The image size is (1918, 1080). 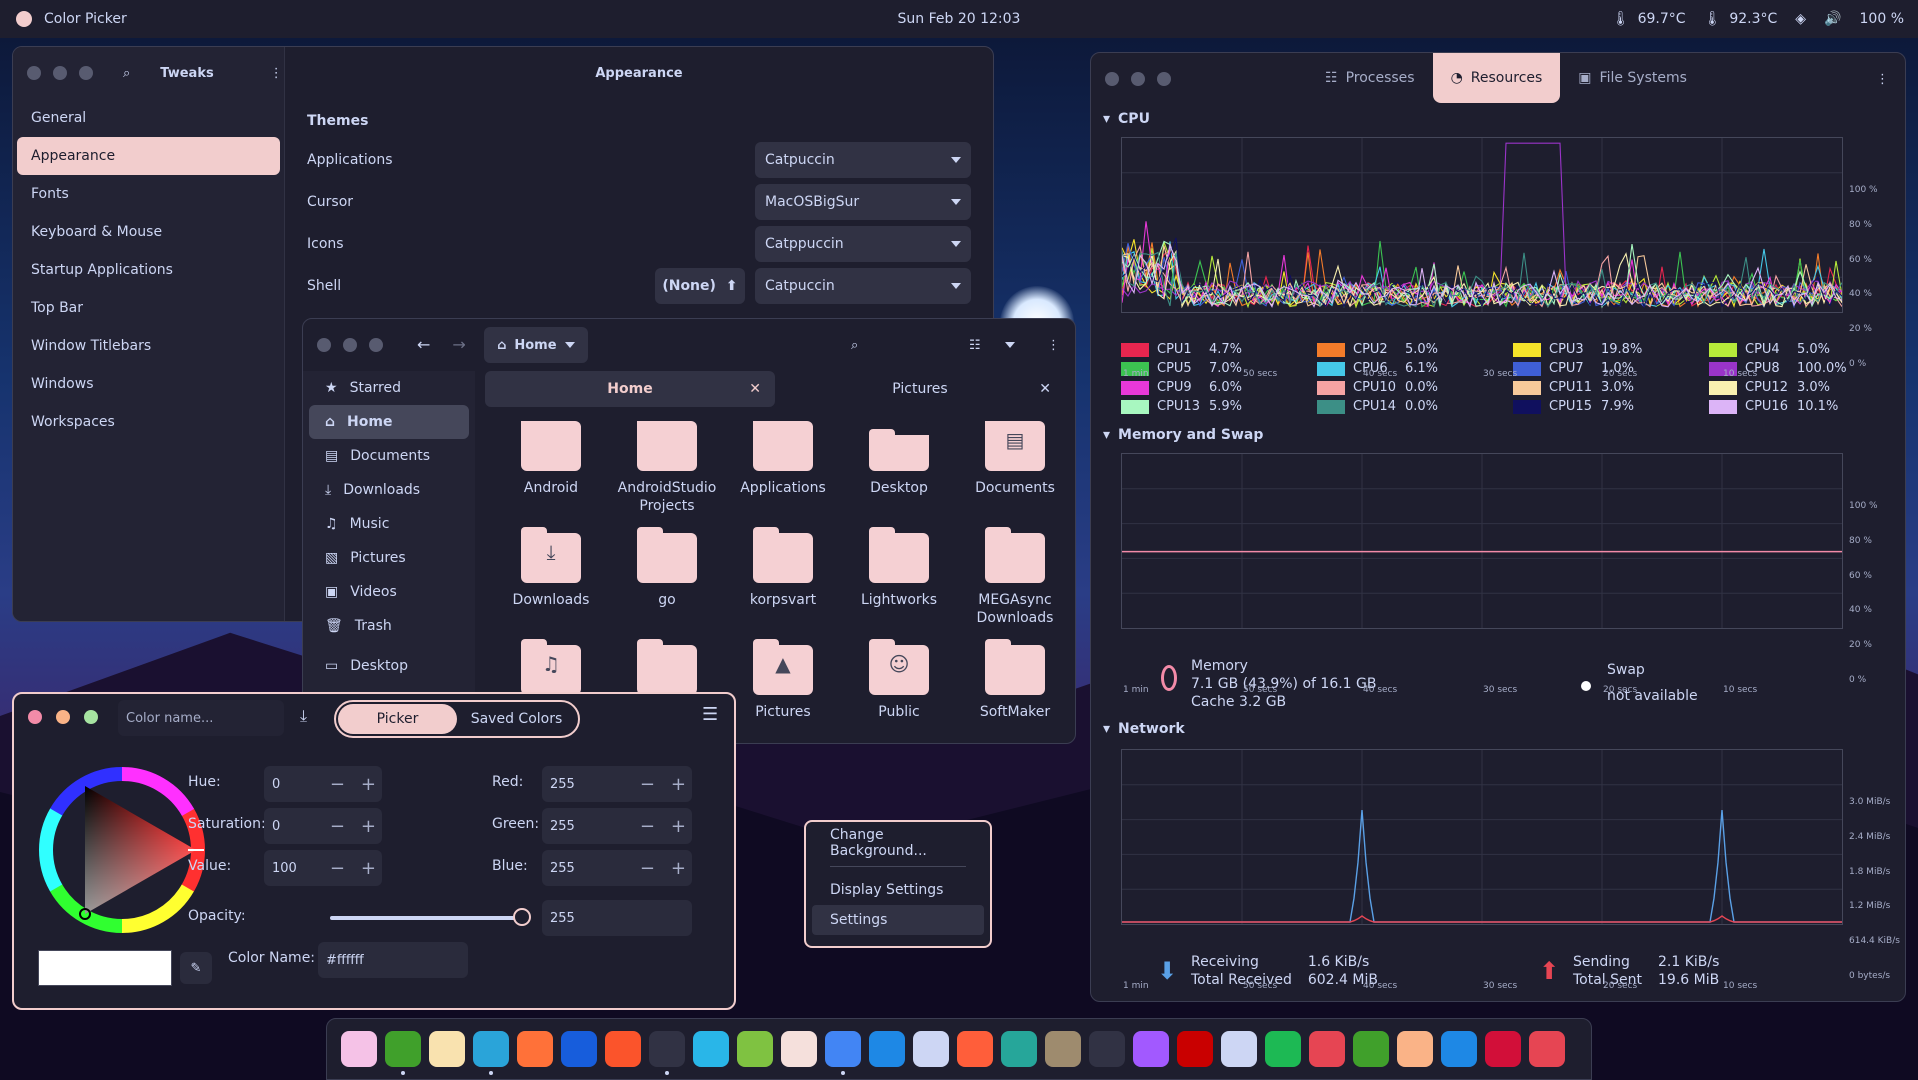 I want to click on tab-pictures: Pictures ✕, so click(x=920, y=389).